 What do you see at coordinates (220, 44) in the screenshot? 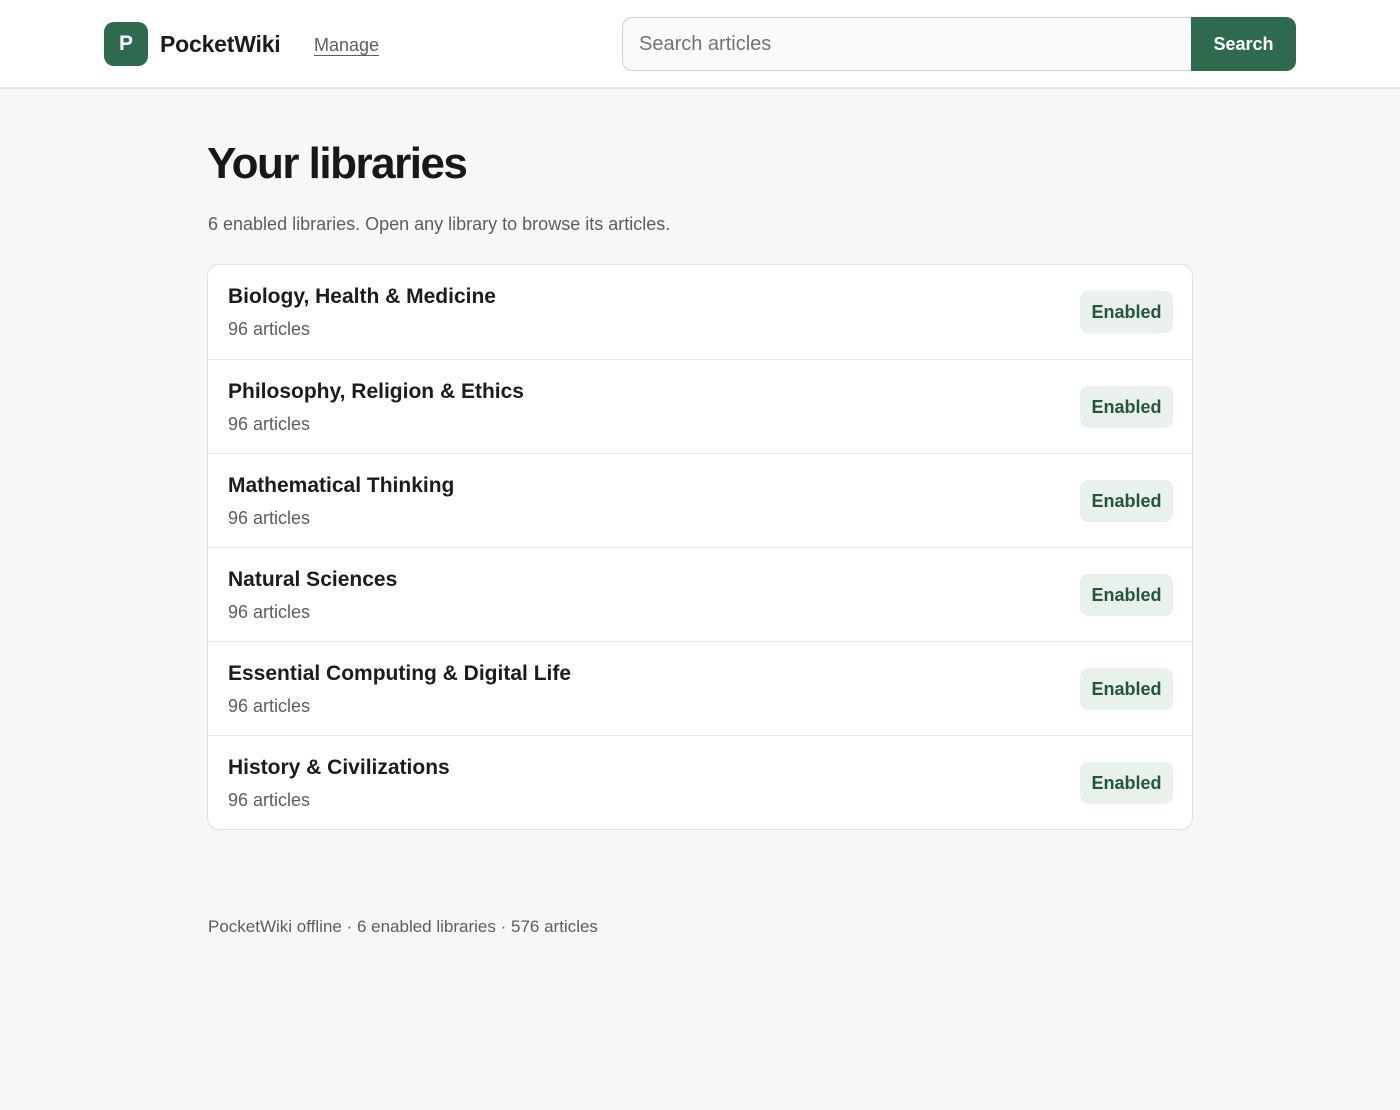
I see `brand-name: PocketWiki` at bounding box center [220, 44].